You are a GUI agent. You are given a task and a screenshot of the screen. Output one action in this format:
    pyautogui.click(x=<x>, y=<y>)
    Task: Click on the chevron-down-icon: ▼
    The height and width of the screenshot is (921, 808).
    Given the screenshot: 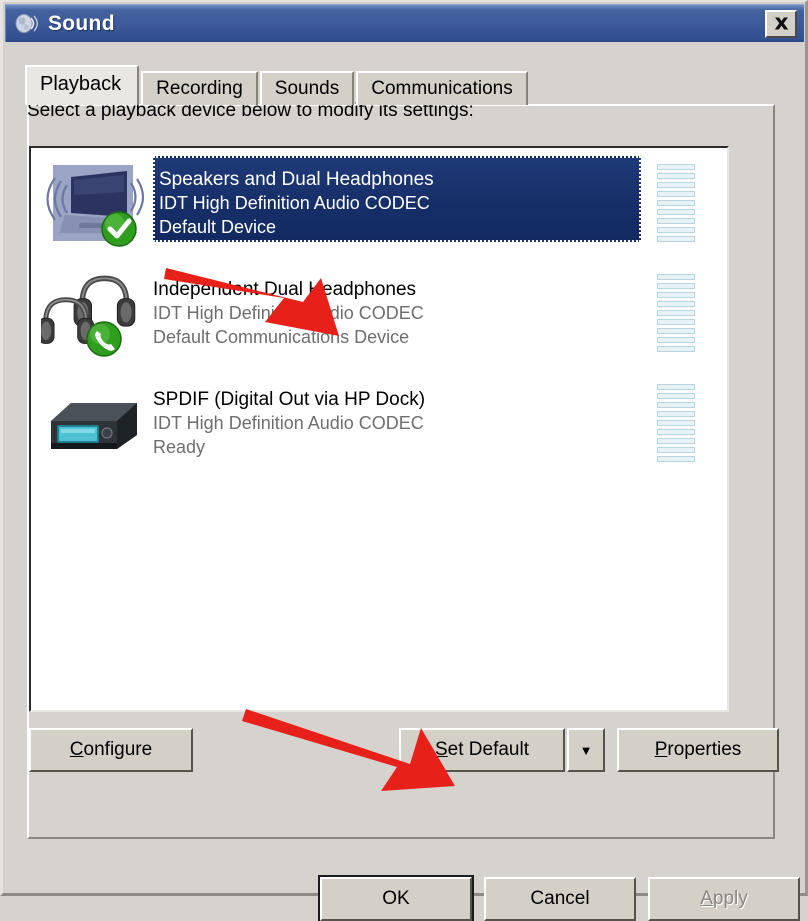 What is the action you would take?
    pyautogui.click(x=586, y=750)
    